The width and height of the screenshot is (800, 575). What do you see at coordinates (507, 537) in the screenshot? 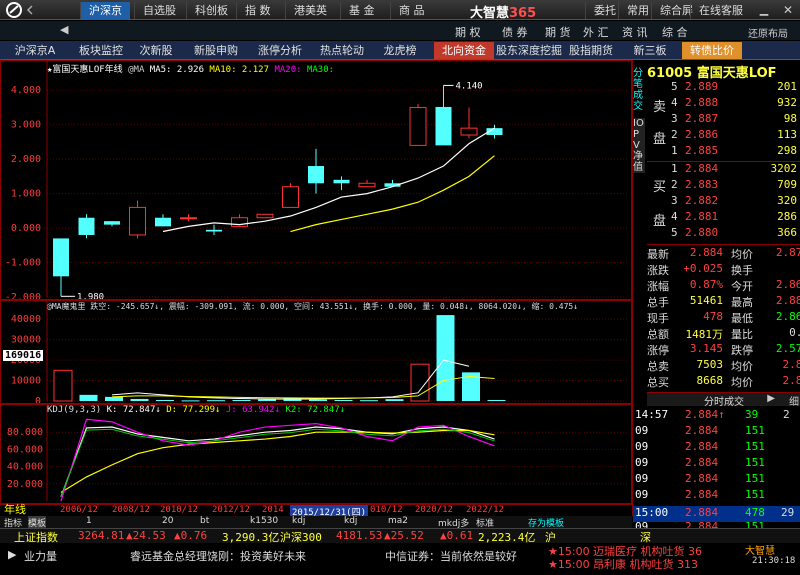
I see `hs300-amount: 2,223.4亿` at bounding box center [507, 537].